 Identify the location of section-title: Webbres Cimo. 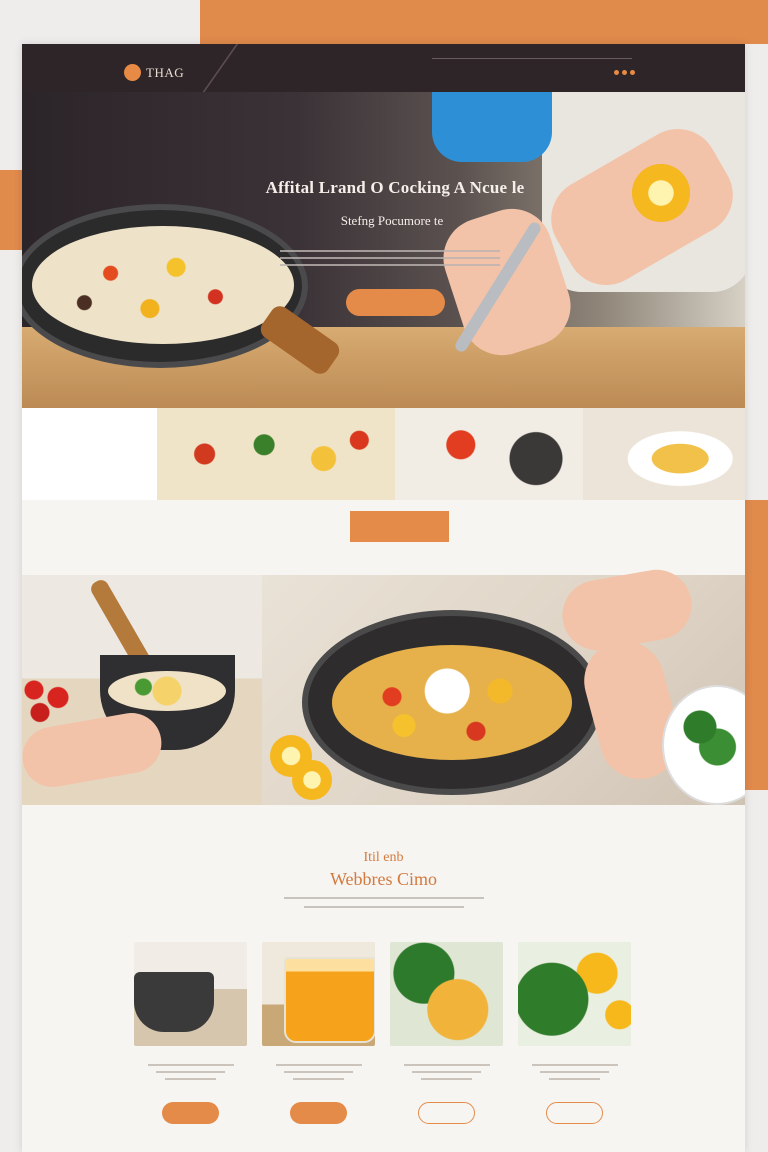
(383, 879).